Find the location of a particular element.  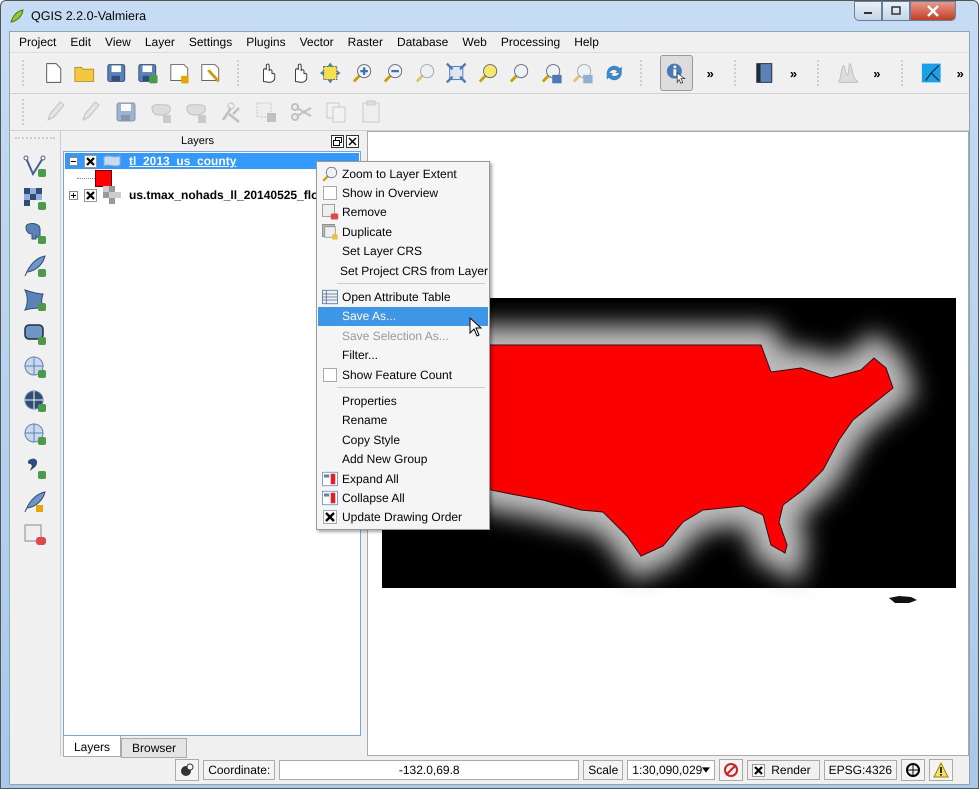

context-menu-item: Show Feature Count is located at coordinates (403, 374).